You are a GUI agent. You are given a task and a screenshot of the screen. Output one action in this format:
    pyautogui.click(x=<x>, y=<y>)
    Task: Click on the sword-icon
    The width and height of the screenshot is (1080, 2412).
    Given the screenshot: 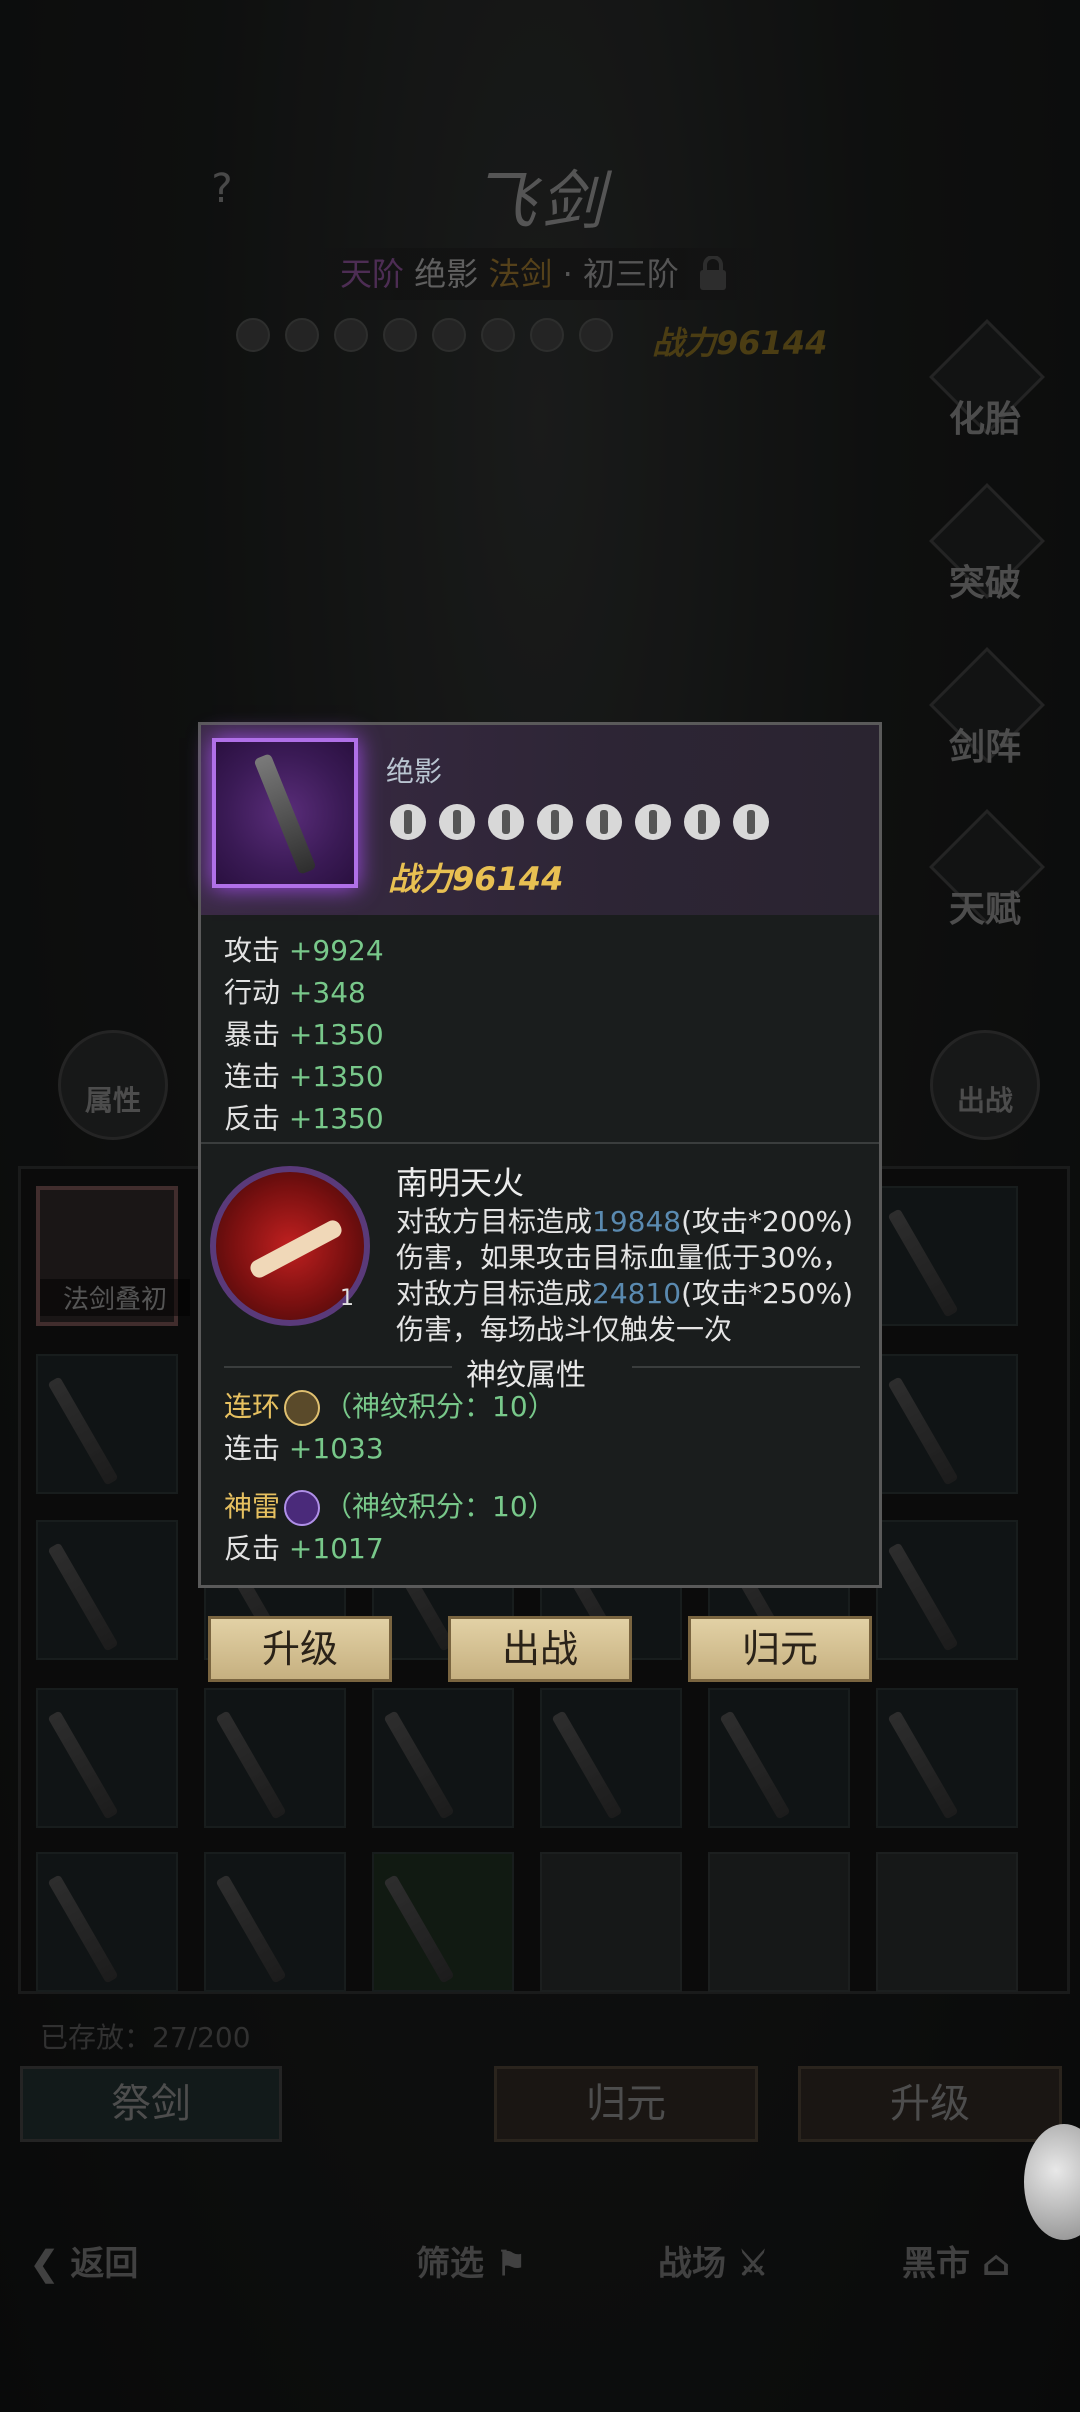 What is the action you would take?
    pyautogui.click(x=285, y=814)
    